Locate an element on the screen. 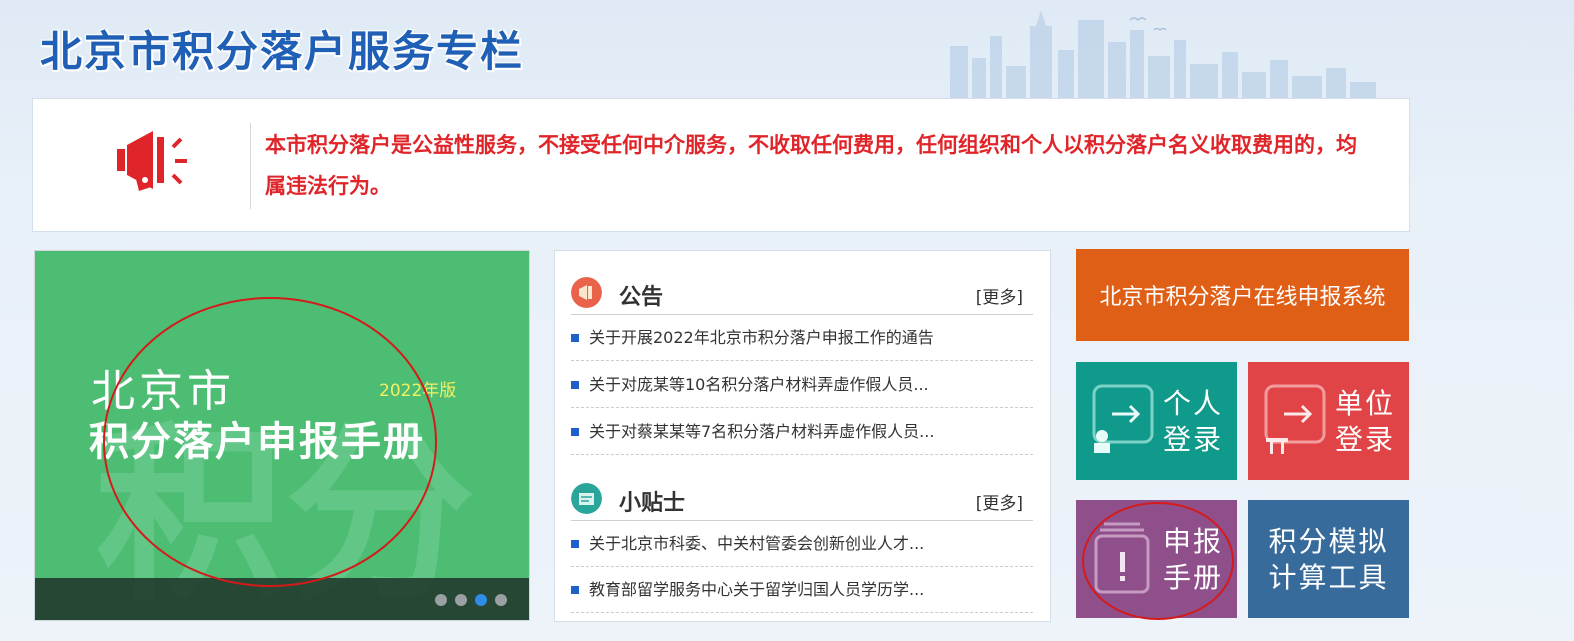 The width and height of the screenshot is (1574, 641). announcements-header: 公告 [更多] is located at coordinates (802, 291).